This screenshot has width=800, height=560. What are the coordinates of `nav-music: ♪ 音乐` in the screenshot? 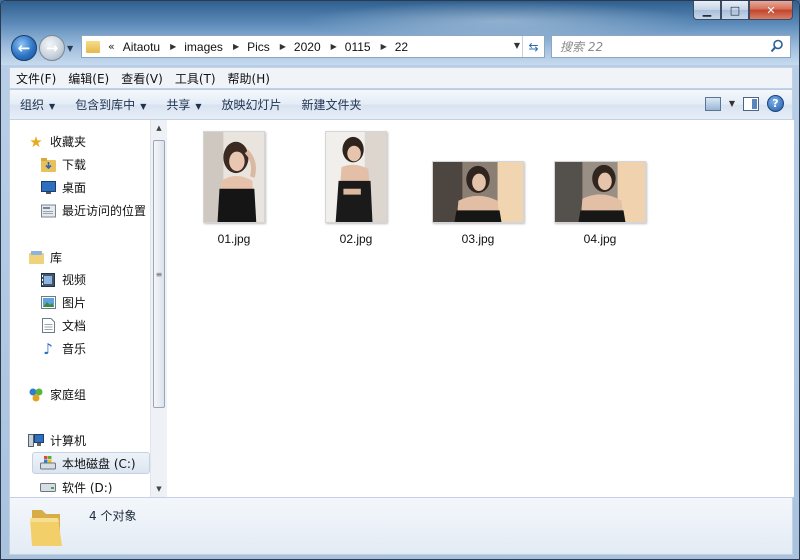 It's located at (63, 348).